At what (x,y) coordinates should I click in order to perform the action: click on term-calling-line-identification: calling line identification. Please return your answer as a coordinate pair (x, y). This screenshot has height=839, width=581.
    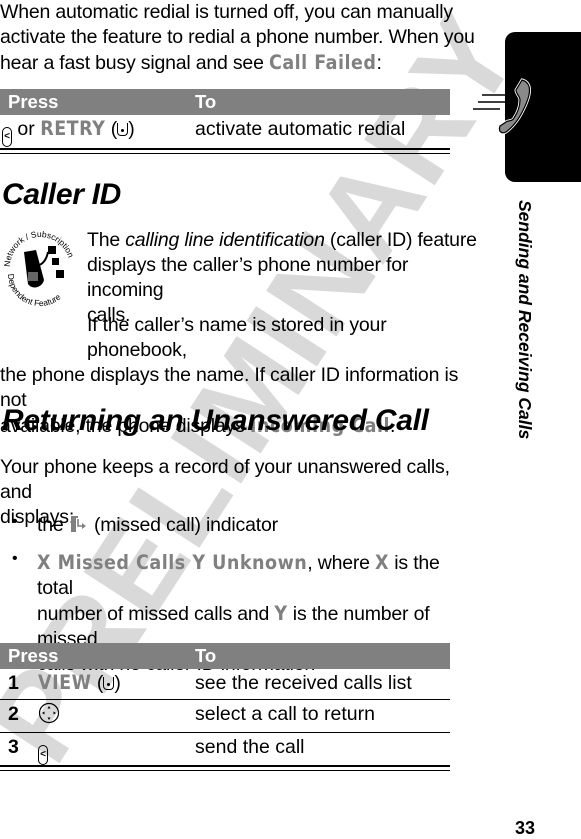
    Looking at the image, I should click on (225, 240).